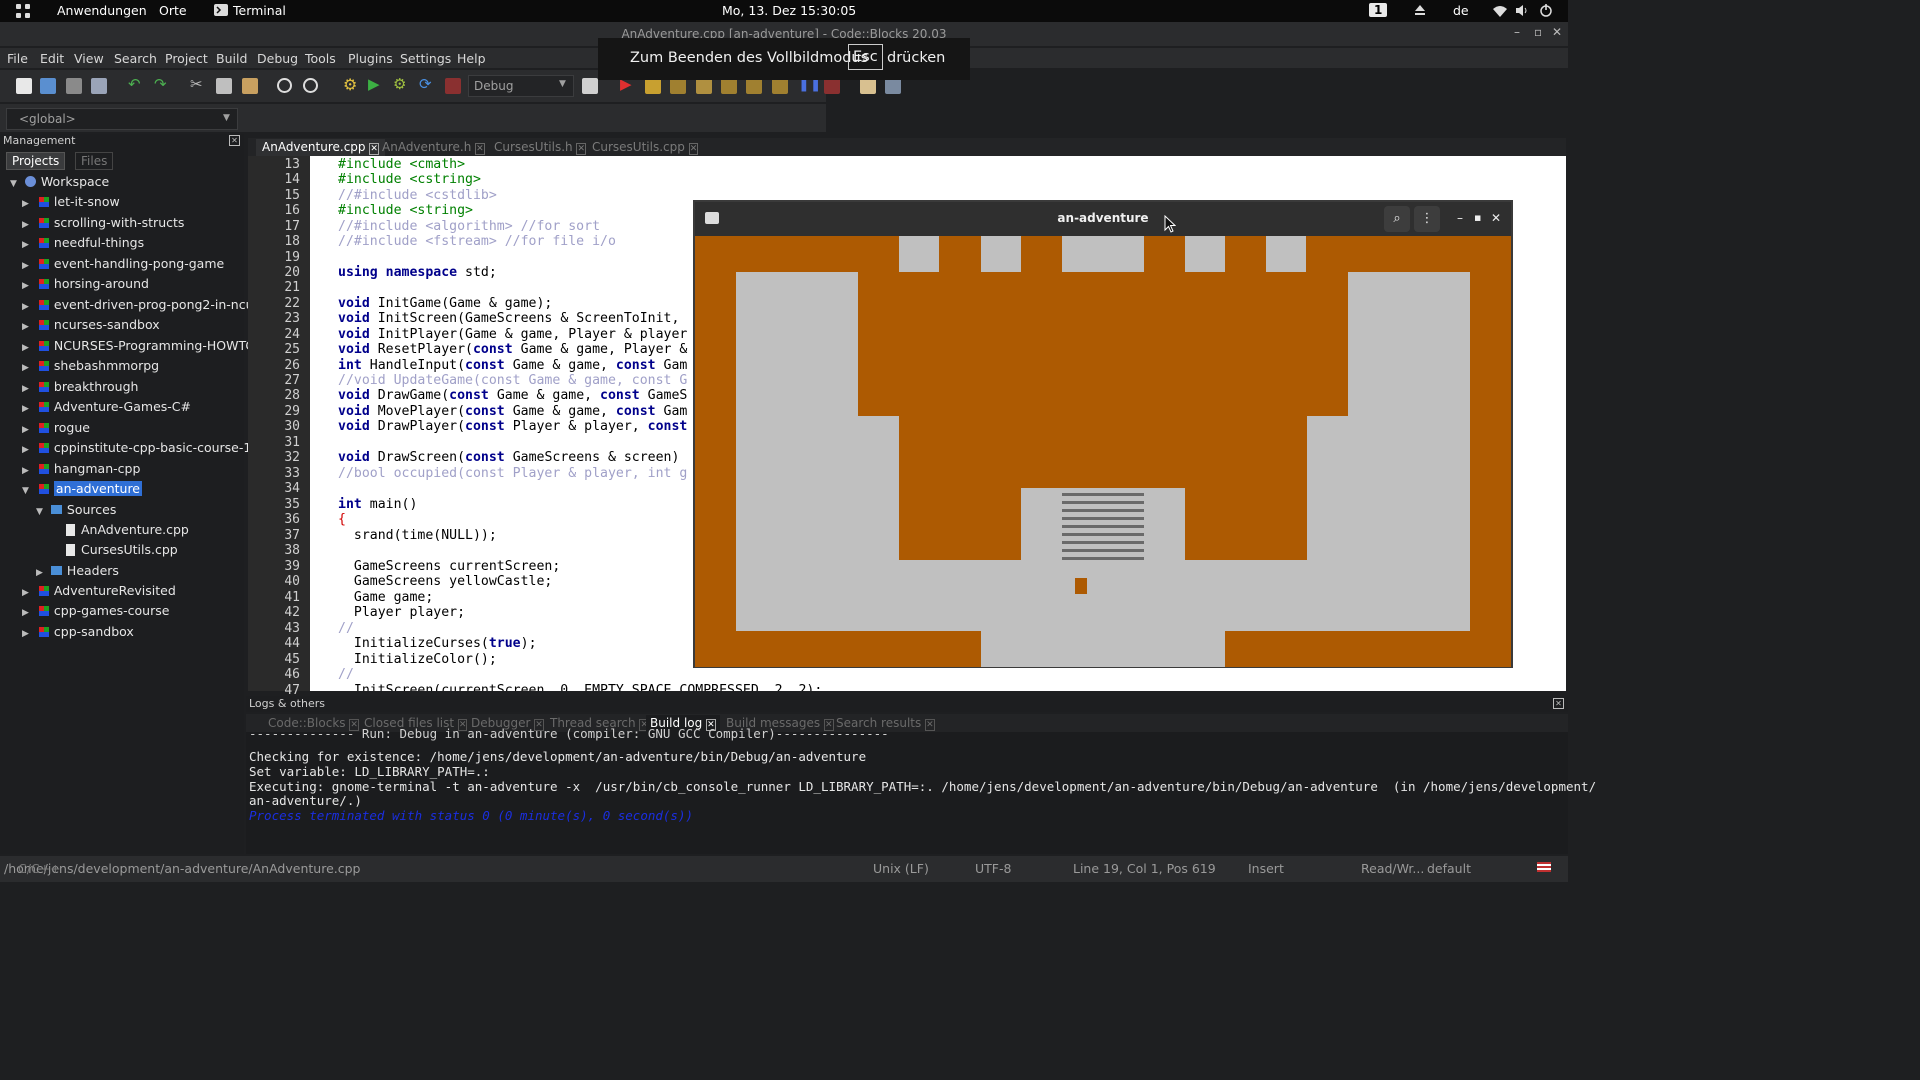 This screenshot has height=1080, width=1920. Describe the element at coordinates (173, 10) in the screenshot. I see `places-menu: Orte` at that location.